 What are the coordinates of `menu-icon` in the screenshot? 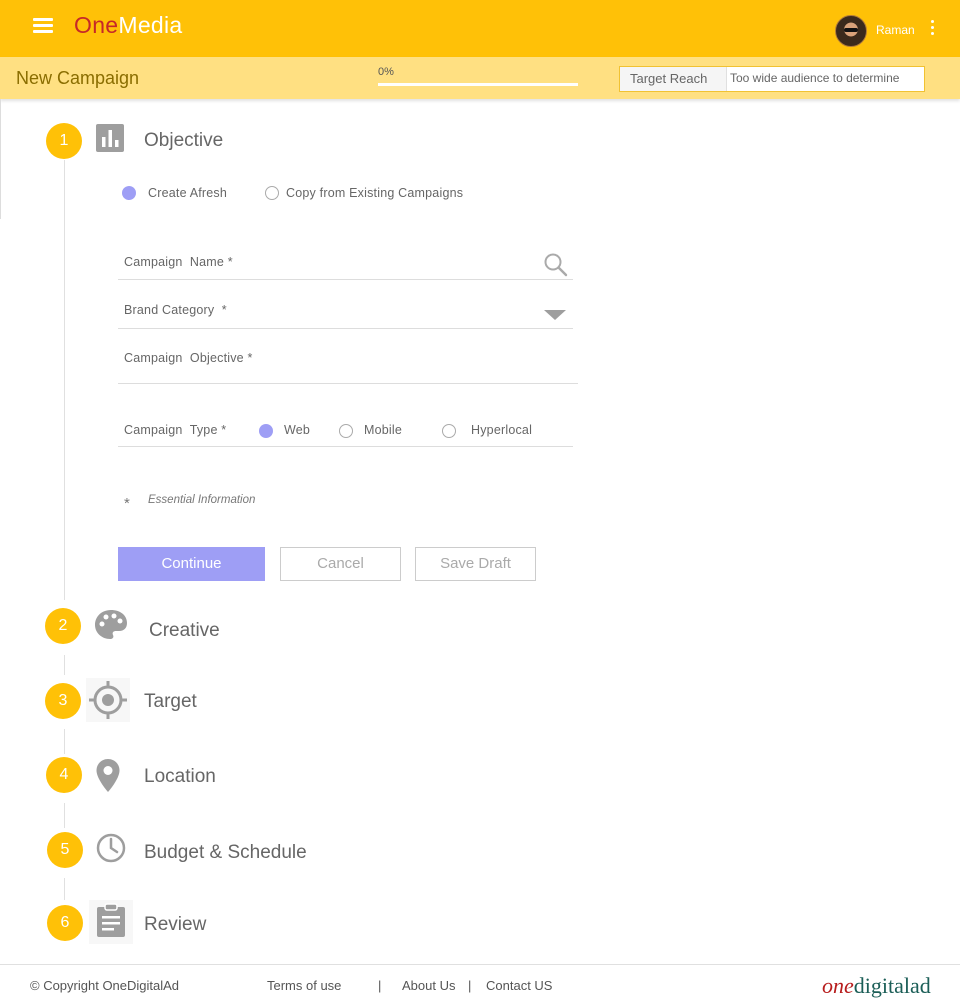 It's located at (43, 26).